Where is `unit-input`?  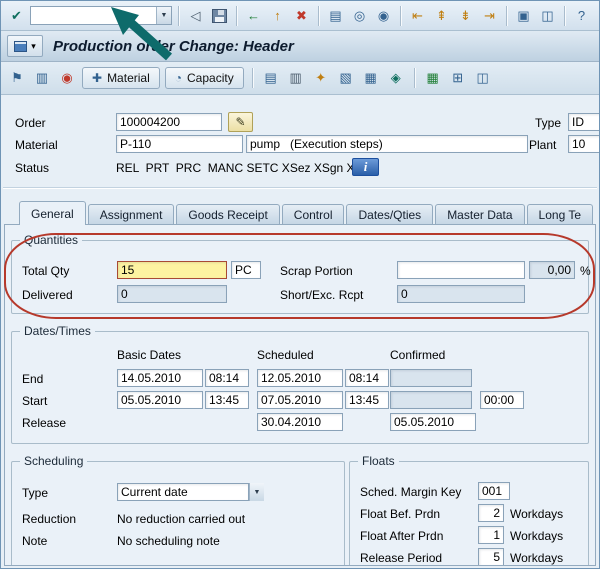 unit-input is located at coordinates (246, 270).